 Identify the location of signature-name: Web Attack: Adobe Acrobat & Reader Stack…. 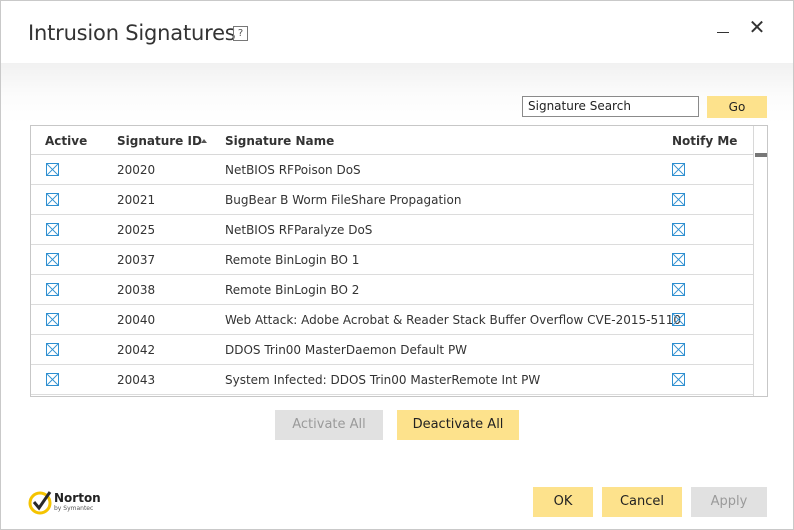
(453, 320).